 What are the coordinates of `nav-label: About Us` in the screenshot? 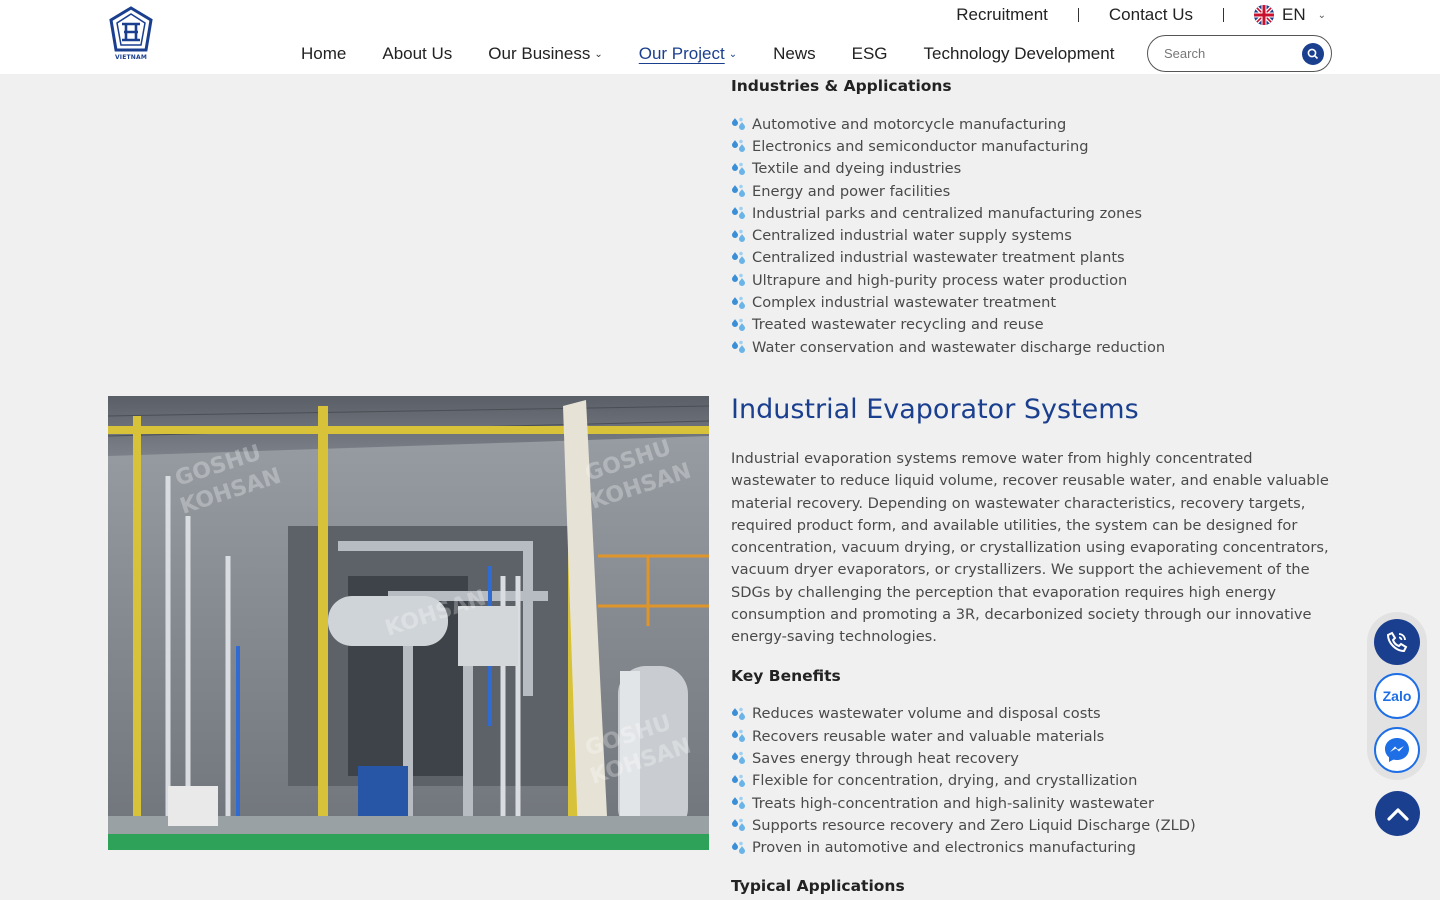 It's located at (417, 53).